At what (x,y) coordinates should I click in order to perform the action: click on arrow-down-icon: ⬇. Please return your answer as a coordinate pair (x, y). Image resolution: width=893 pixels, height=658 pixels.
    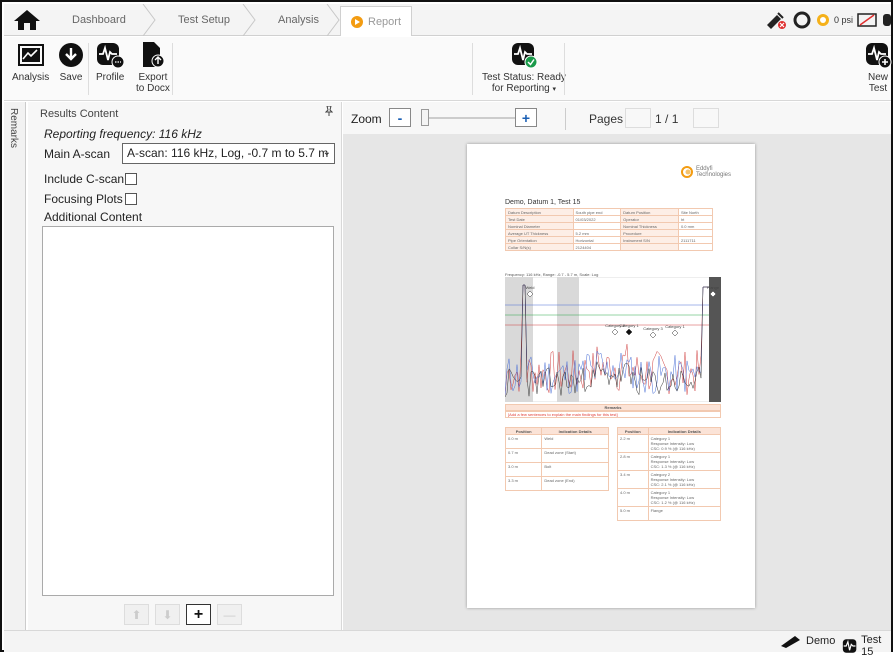
    Looking at the image, I should click on (167, 614).